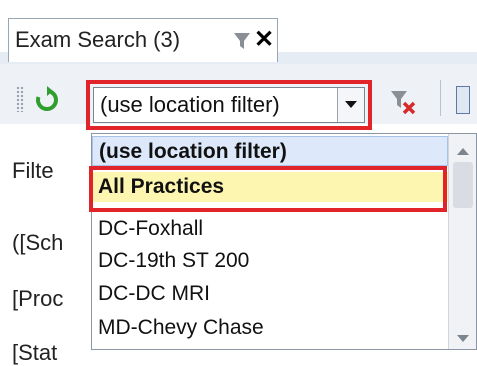 The height and width of the screenshot is (366, 477). What do you see at coordinates (38, 242) in the screenshot?
I see `schedule-filter-label: ([Sch` at bounding box center [38, 242].